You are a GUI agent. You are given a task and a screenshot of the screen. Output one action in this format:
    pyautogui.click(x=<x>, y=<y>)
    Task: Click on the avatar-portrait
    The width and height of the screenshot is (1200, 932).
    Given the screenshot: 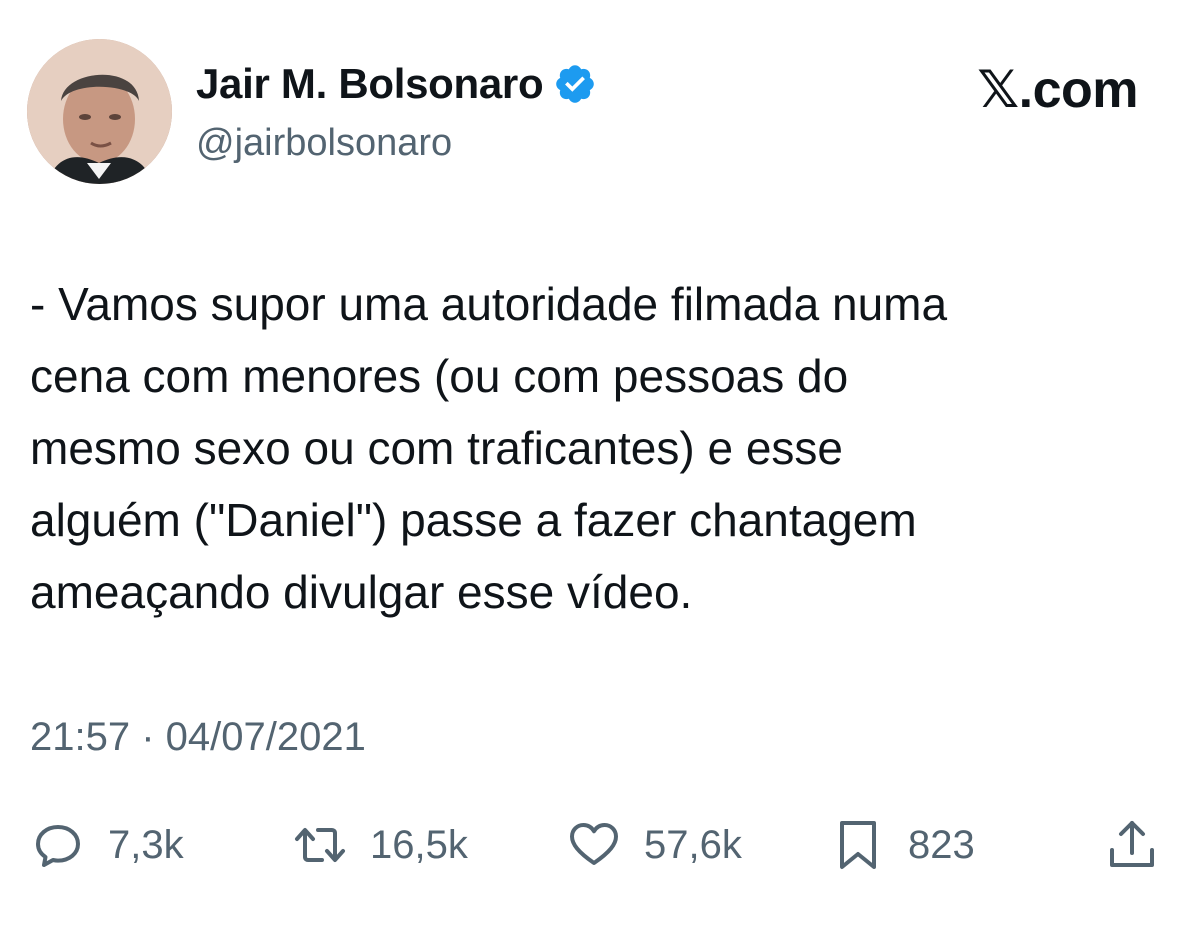 What is the action you would take?
    pyautogui.click(x=99, y=111)
    